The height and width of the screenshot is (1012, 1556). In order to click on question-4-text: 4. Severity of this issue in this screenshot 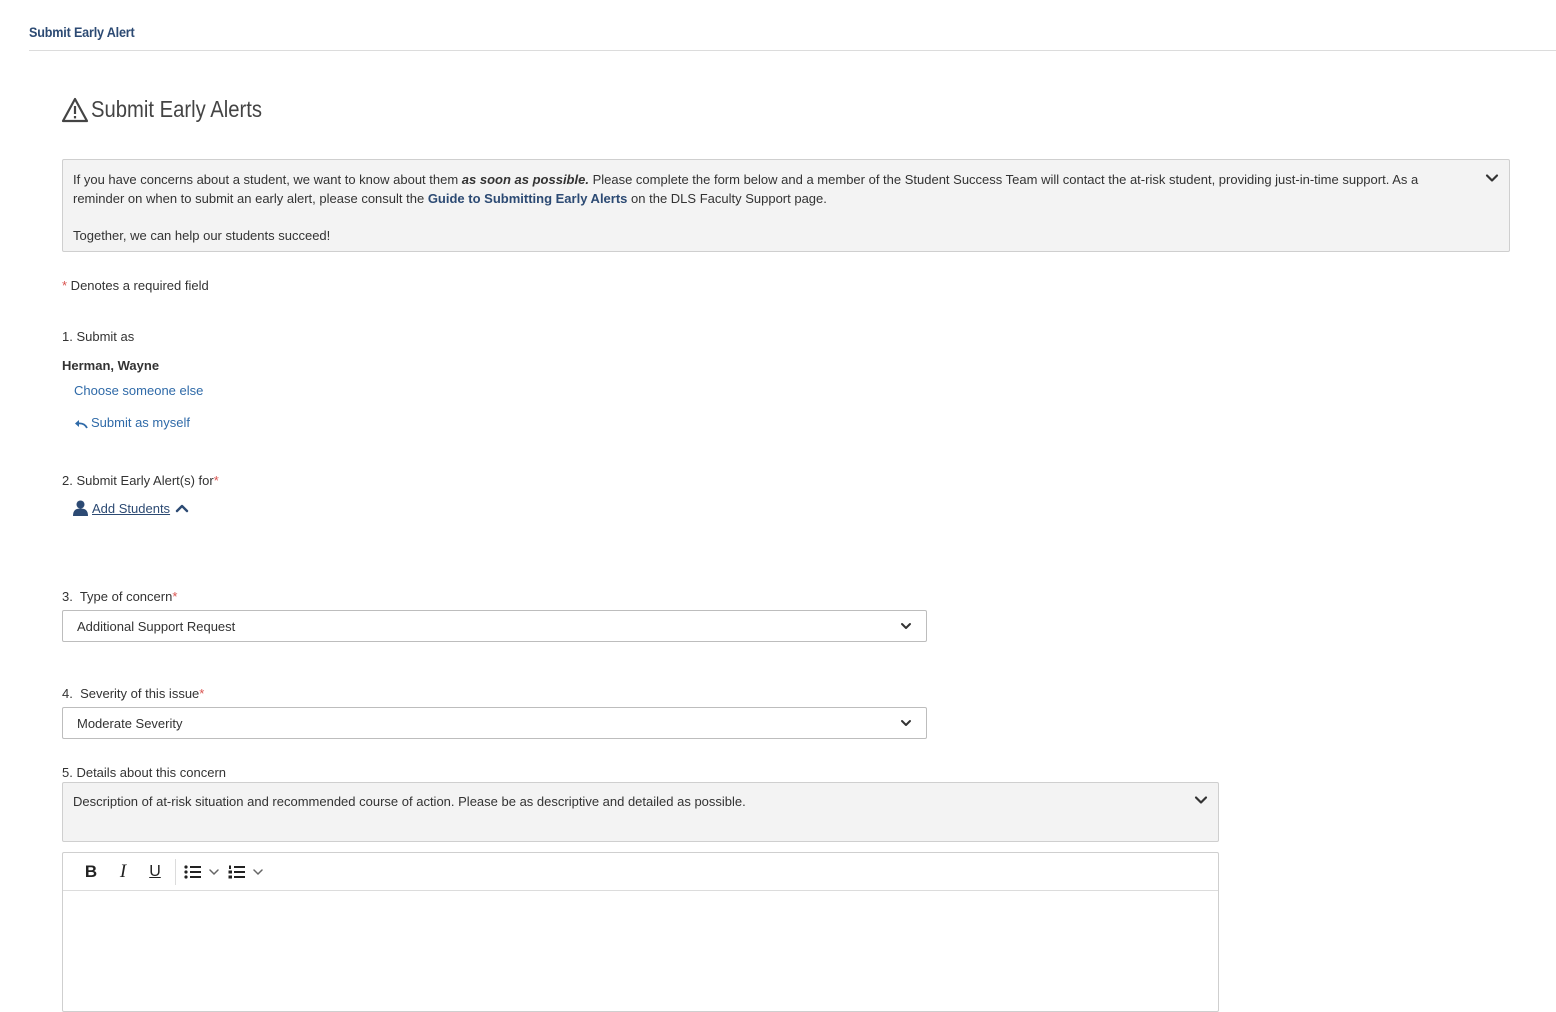, I will do `click(131, 693)`.